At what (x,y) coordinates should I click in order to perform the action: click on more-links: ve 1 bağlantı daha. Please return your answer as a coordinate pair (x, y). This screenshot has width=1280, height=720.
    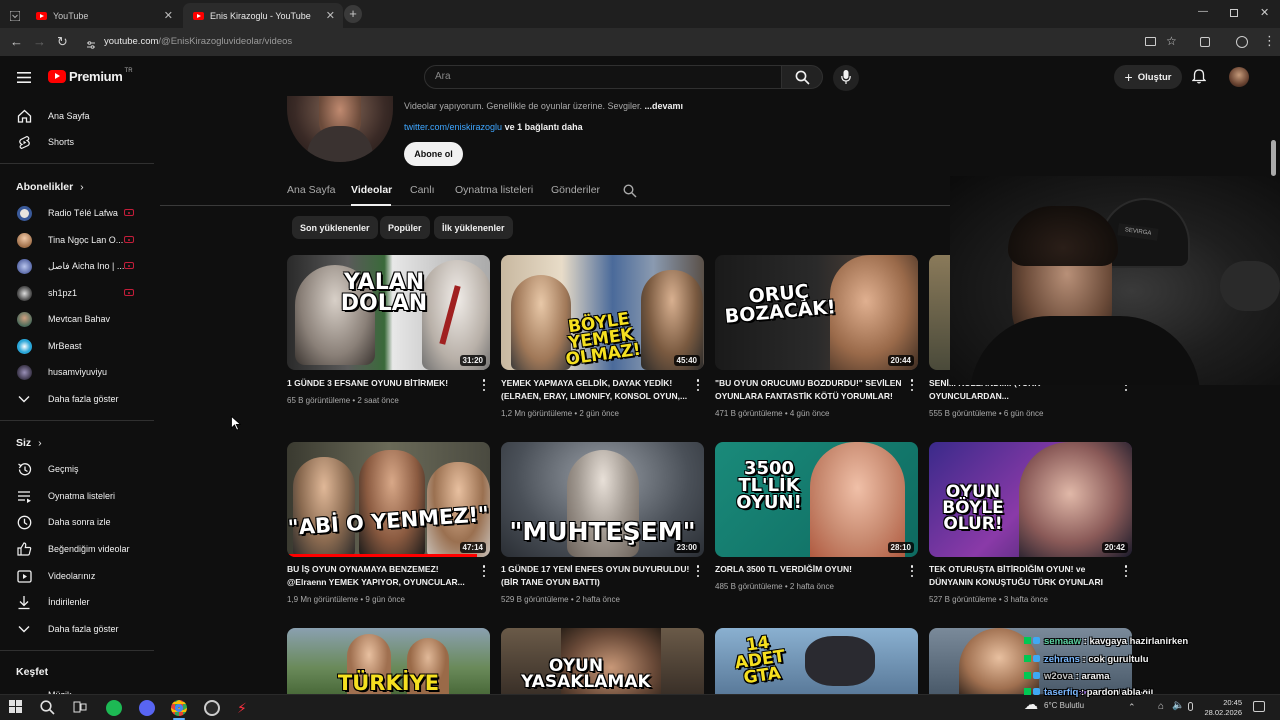
    Looking at the image, I should click on (544, 127).